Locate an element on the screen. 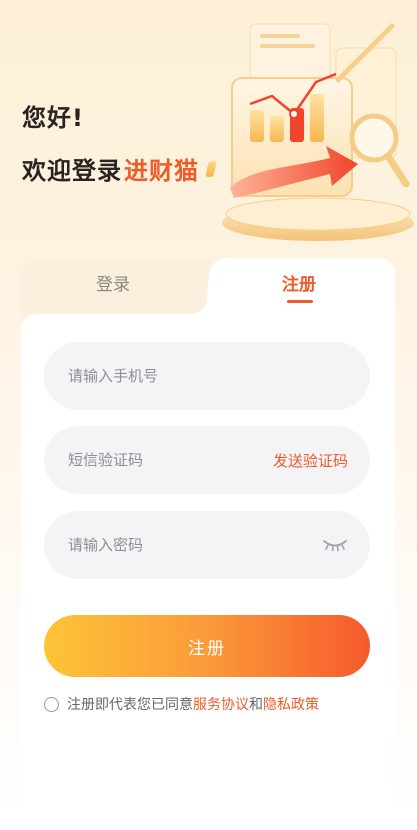 This screenshot has height=830, width=417. greeting: 您好! 欢迎登录 进财猫 is located at coordinates (119, 142).